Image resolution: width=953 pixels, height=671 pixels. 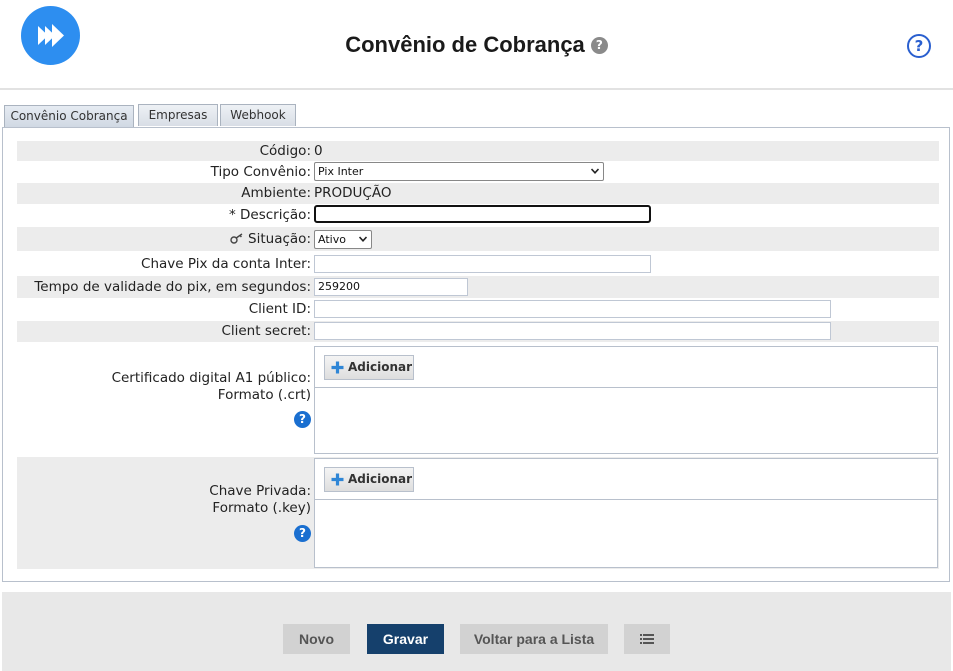 I want to click on row-chave-pix: Chave Pix da conta Inter:, so click(x=478, y=264).